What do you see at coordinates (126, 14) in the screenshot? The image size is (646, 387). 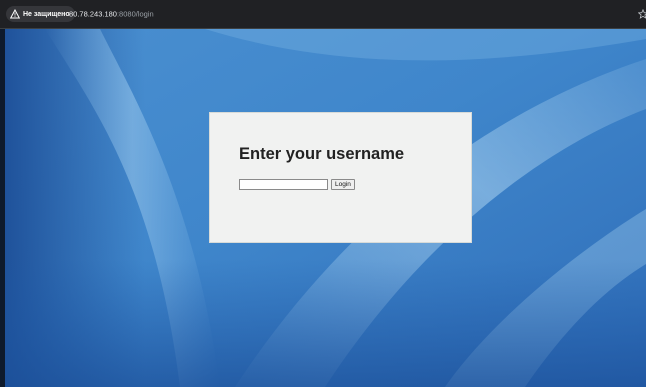 I see `url-port: :8080` at bounding box center [126, 14].